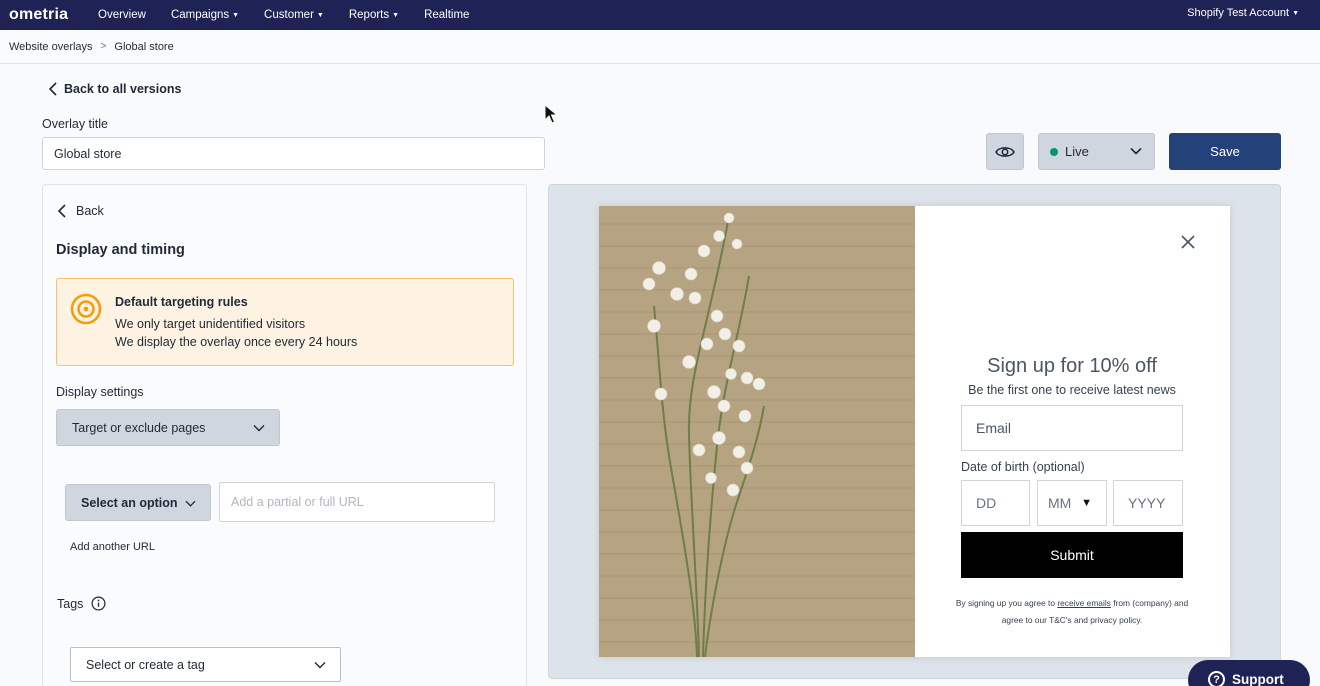  What do you see at coordinates (551, 114) in the screenshot?
I see `mouse-cursor-icon` at bounding box center [551, 114].